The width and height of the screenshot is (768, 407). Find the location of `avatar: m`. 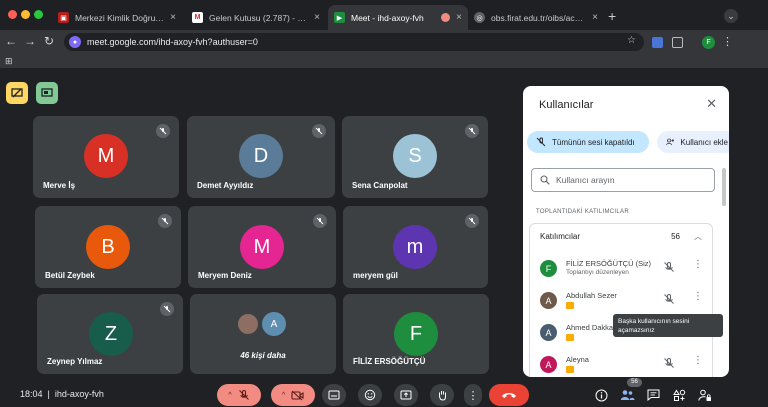

avatar: m is located at coordinates (415, 247).